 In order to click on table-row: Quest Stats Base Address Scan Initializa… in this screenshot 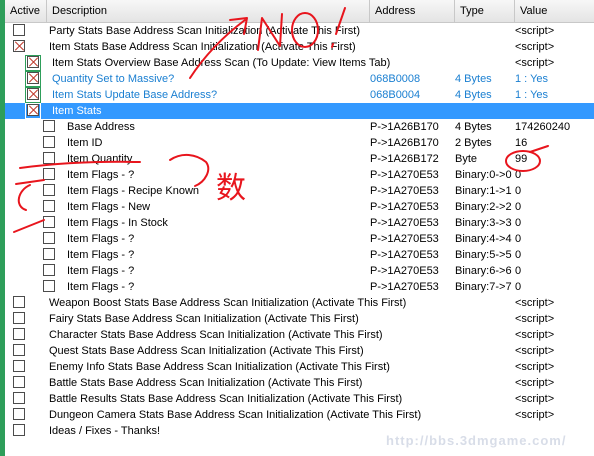, I will do `click(299, 351)`.